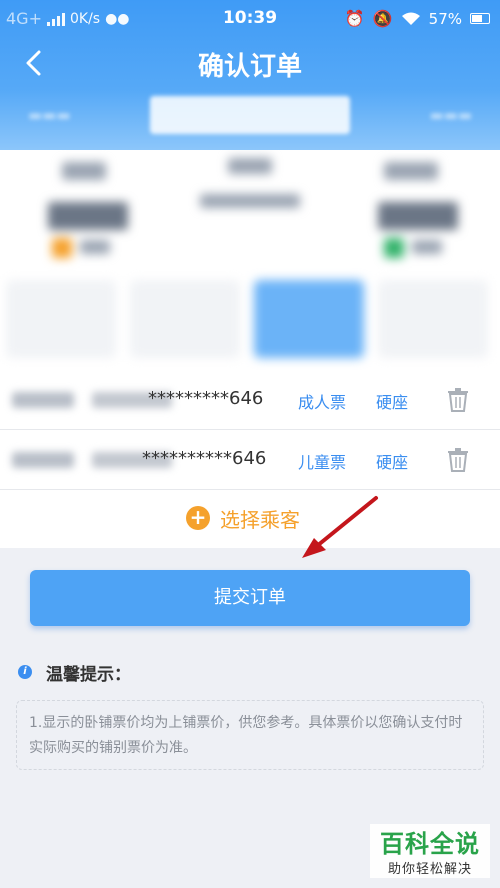  What do you see at coordinates (340, 527) in the screenshot?
I see `annotation-arrow-icon` at bounding box center [340, 527].